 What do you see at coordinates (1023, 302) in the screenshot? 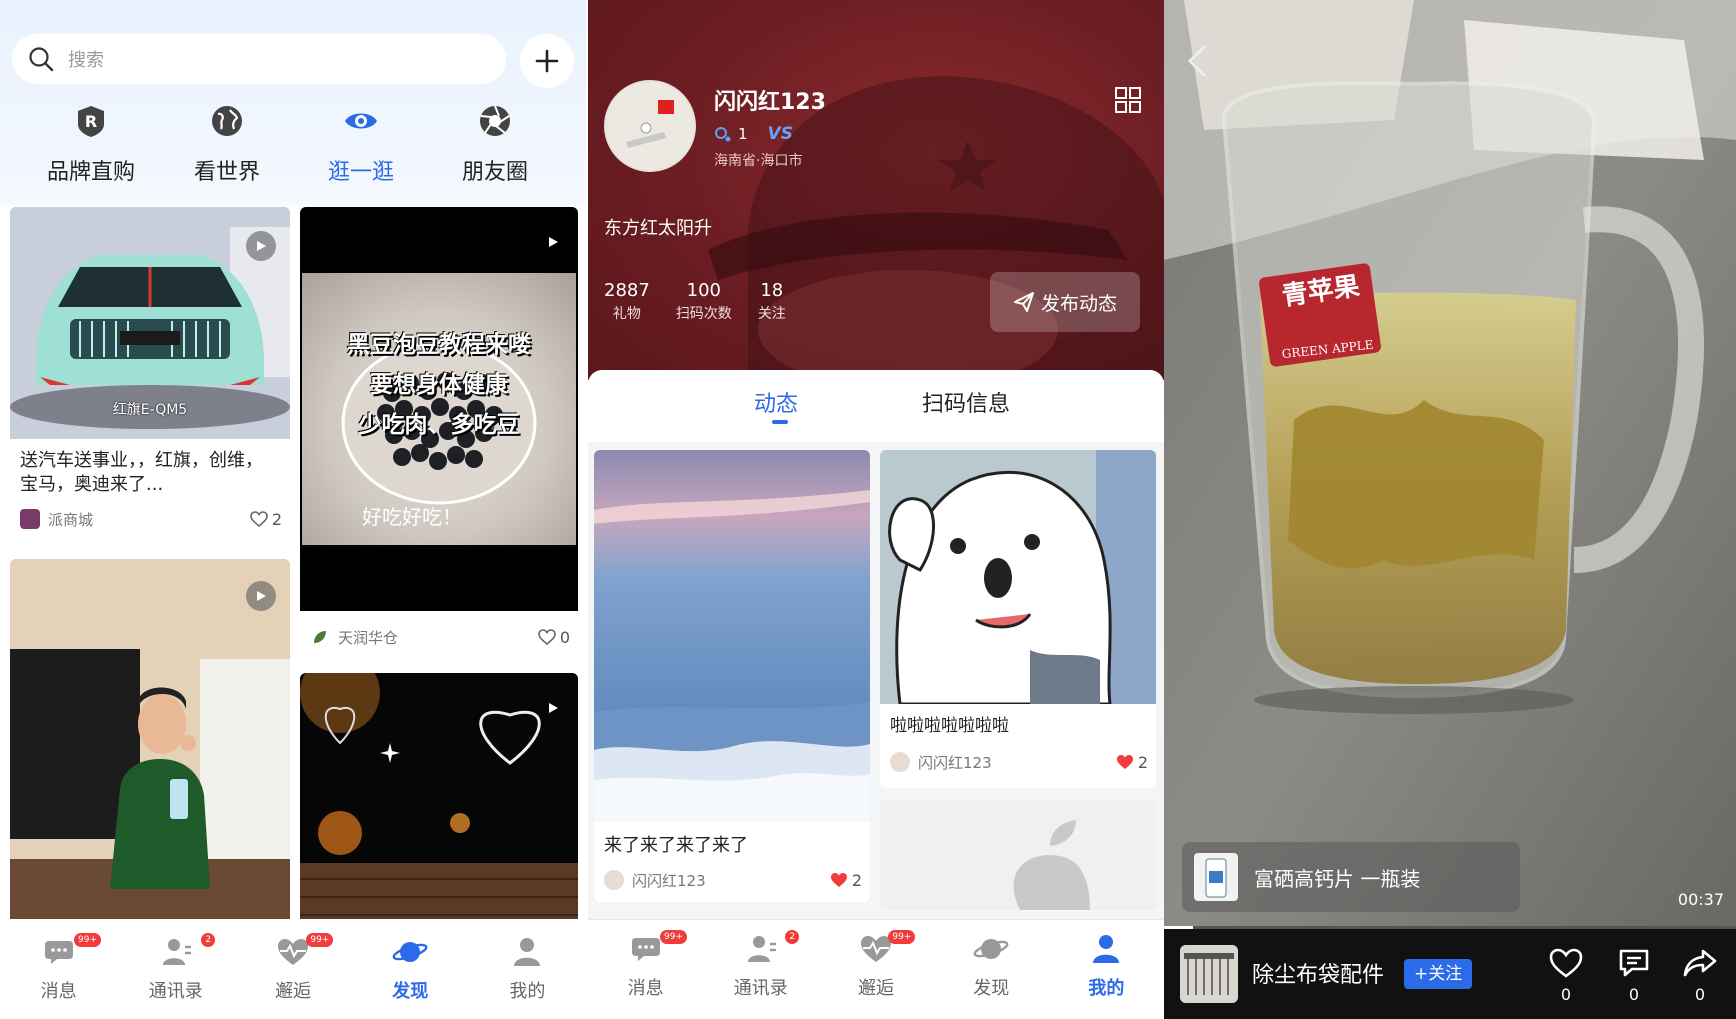
I see `send-icon` at bounding box center [1023, 302].